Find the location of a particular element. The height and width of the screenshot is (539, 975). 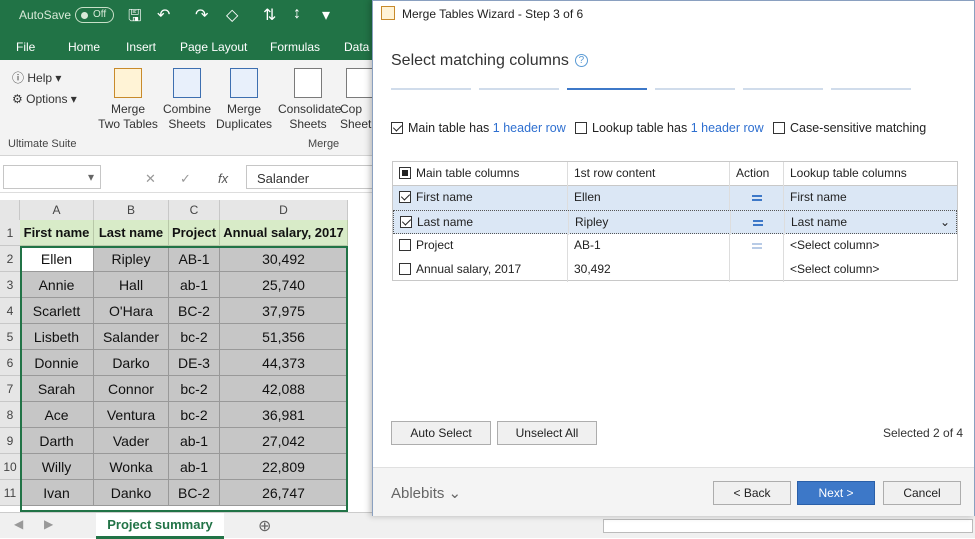

table-cell: Willy is located at coordinates (57, 467).